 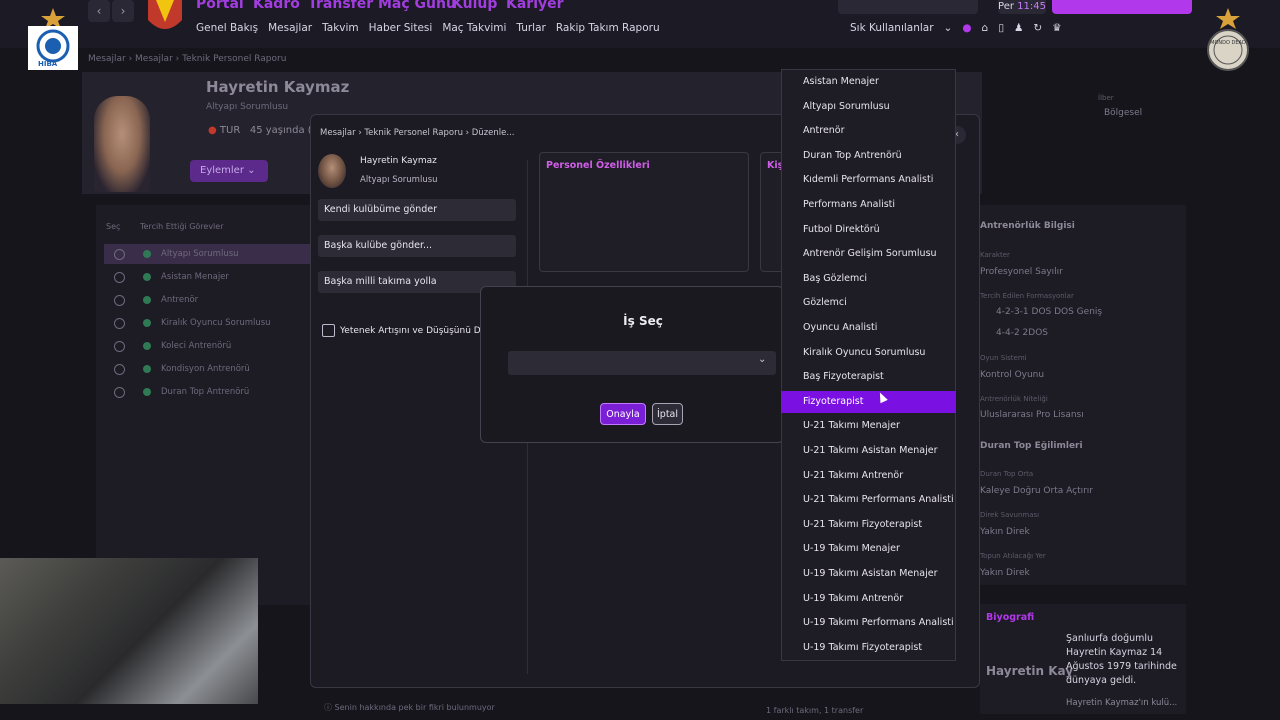 I want to click on play-style-value: Kontrol Oyunu, so click(x=1012, y=375).